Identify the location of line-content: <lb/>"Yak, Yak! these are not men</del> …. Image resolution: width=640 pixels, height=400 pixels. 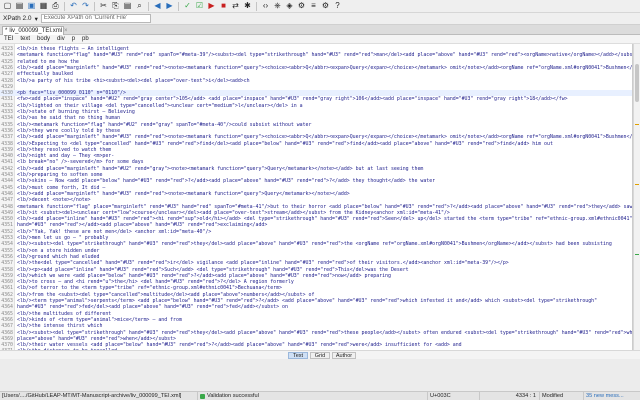
(114, 232).